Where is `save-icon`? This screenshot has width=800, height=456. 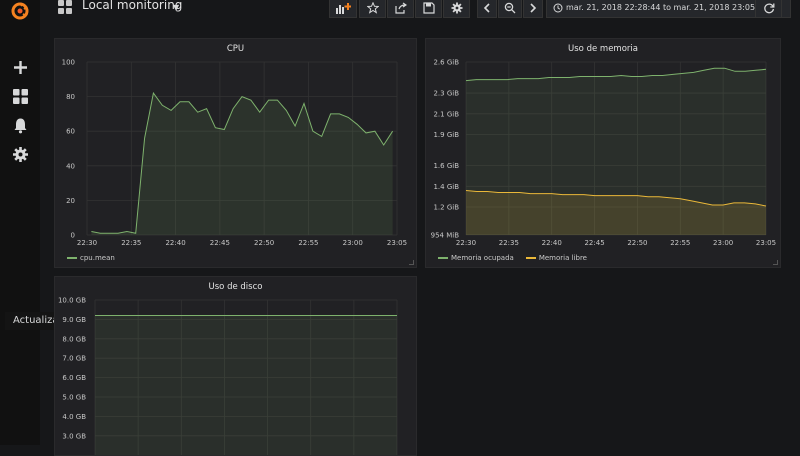 save-icon is located at coordinates (428, 7).